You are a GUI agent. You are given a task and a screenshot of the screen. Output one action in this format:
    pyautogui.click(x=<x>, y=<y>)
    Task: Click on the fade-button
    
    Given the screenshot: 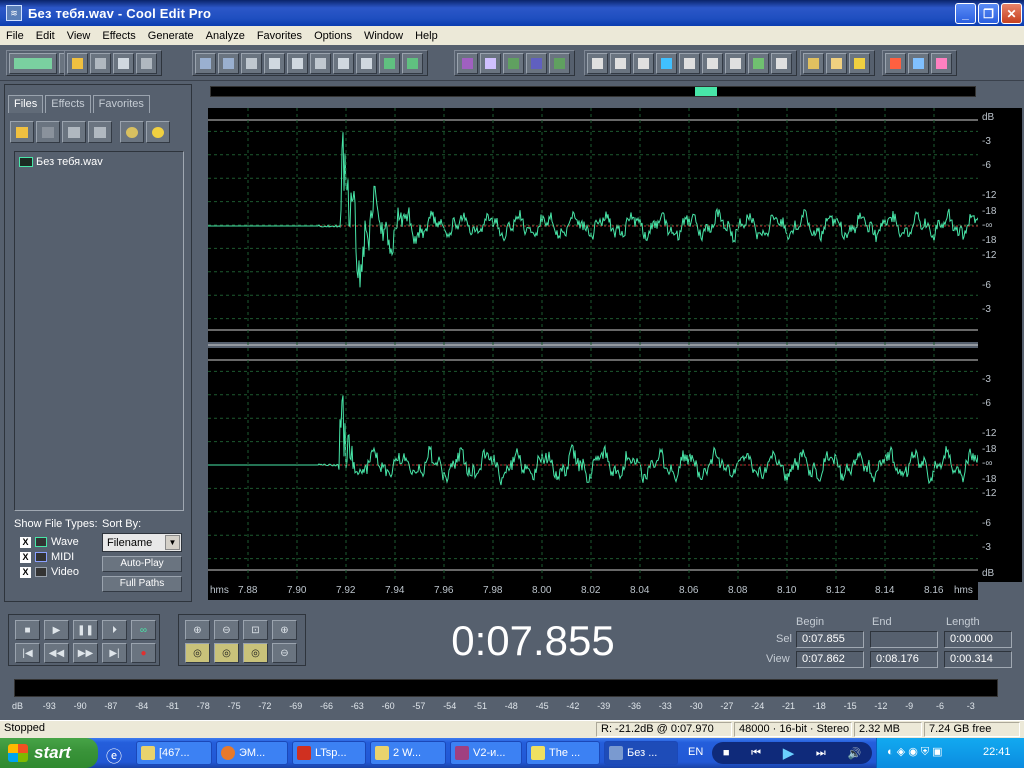 What is the action you would take?
    pyautogui.click(x=490, y=63)
    